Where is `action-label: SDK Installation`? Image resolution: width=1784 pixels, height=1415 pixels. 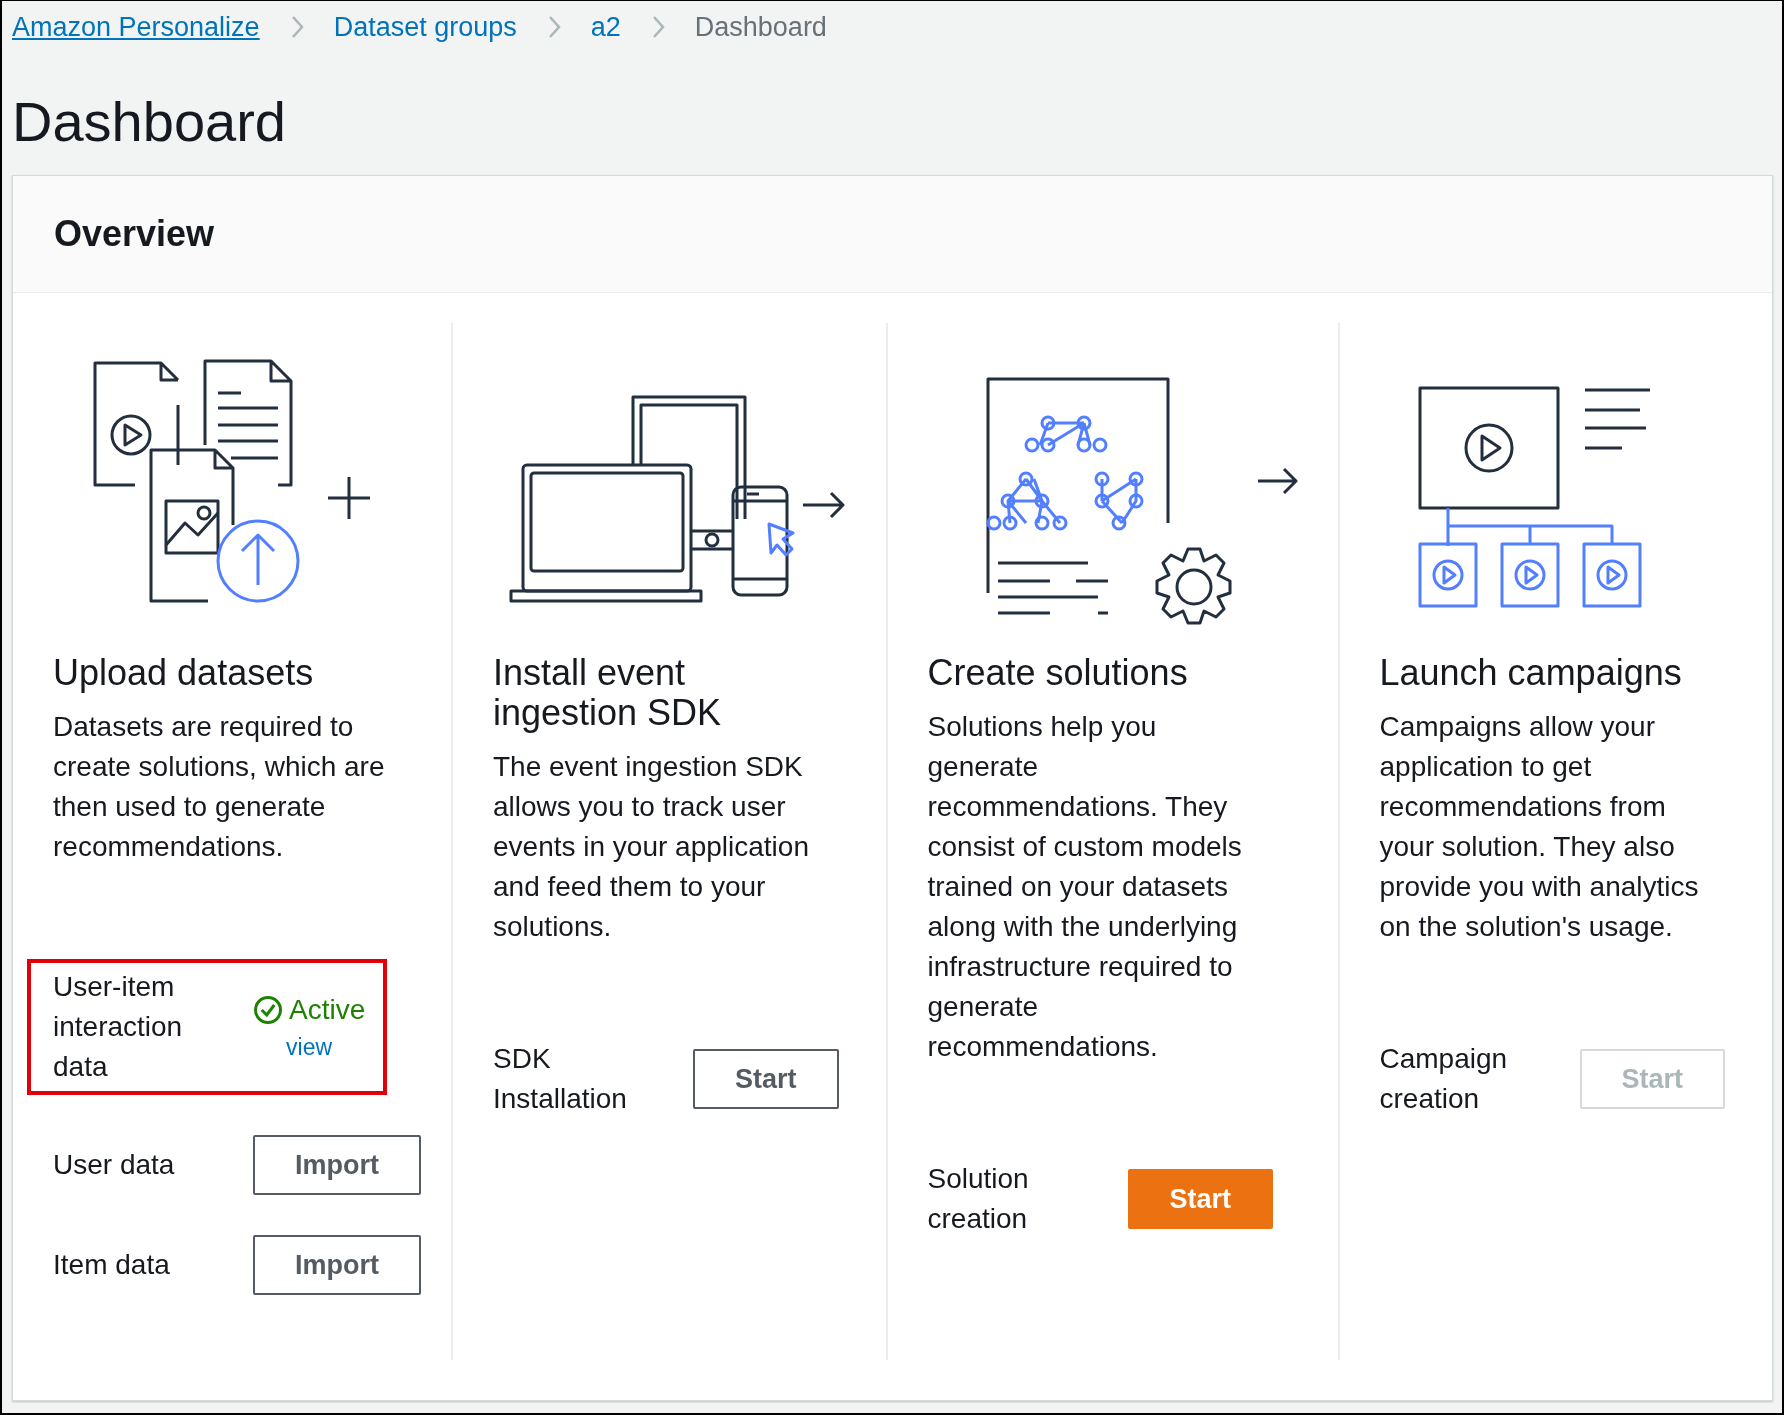
action-label: SDK Installation is located at coordinates (560, 1079).